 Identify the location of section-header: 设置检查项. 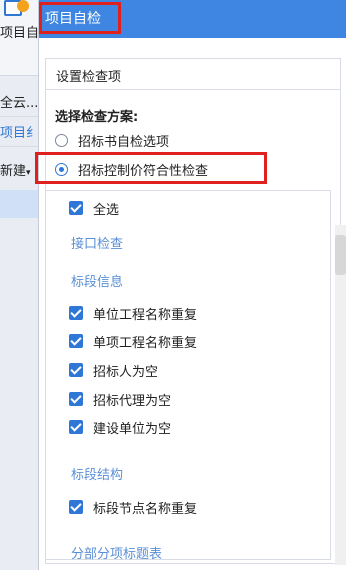
(193, 74).